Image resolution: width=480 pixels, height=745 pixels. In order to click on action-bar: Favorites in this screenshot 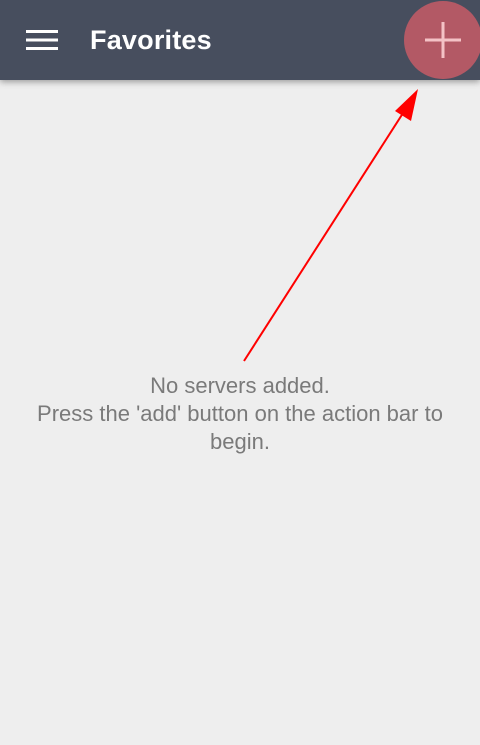, I will do `click(240, 40)`.